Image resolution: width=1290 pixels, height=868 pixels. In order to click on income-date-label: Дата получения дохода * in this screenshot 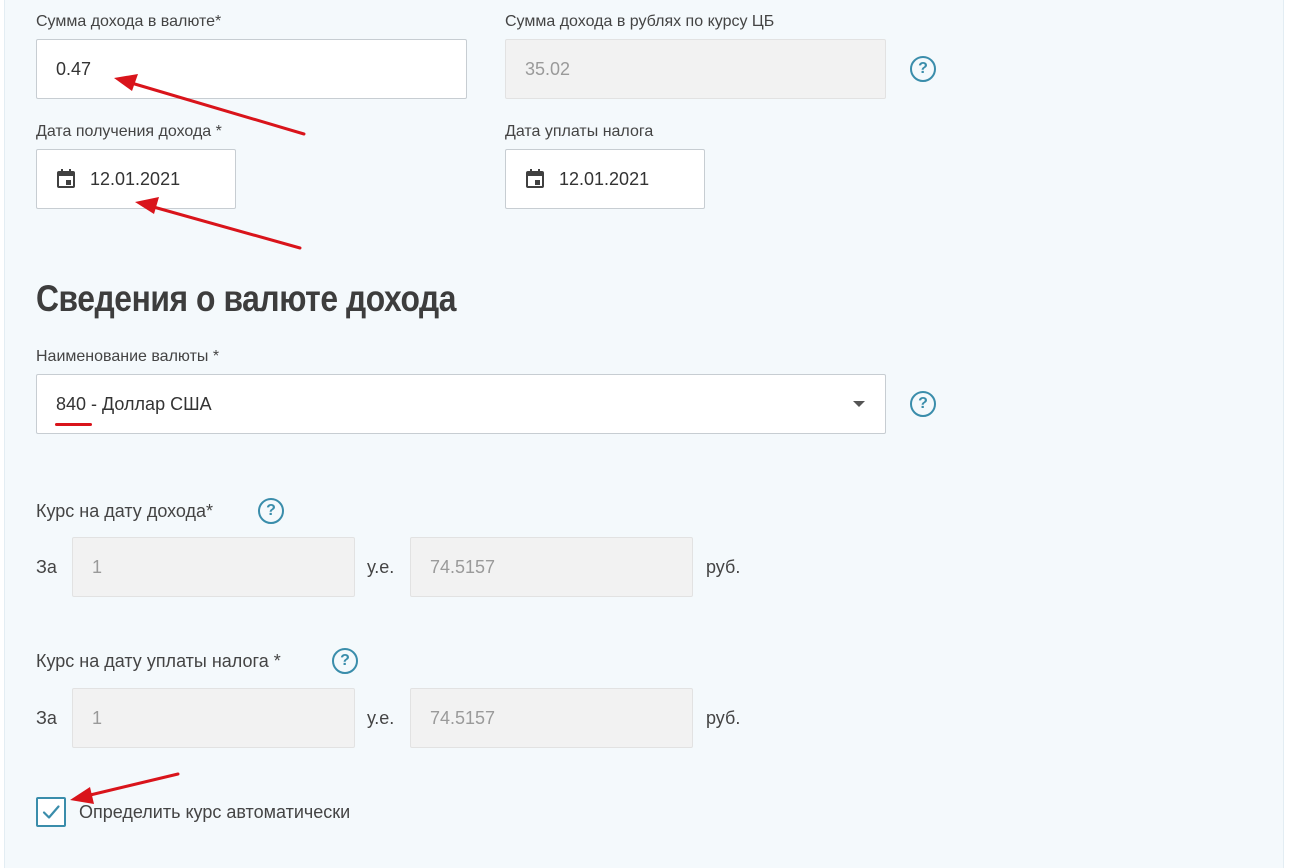, I will do `click(129, 131)`.